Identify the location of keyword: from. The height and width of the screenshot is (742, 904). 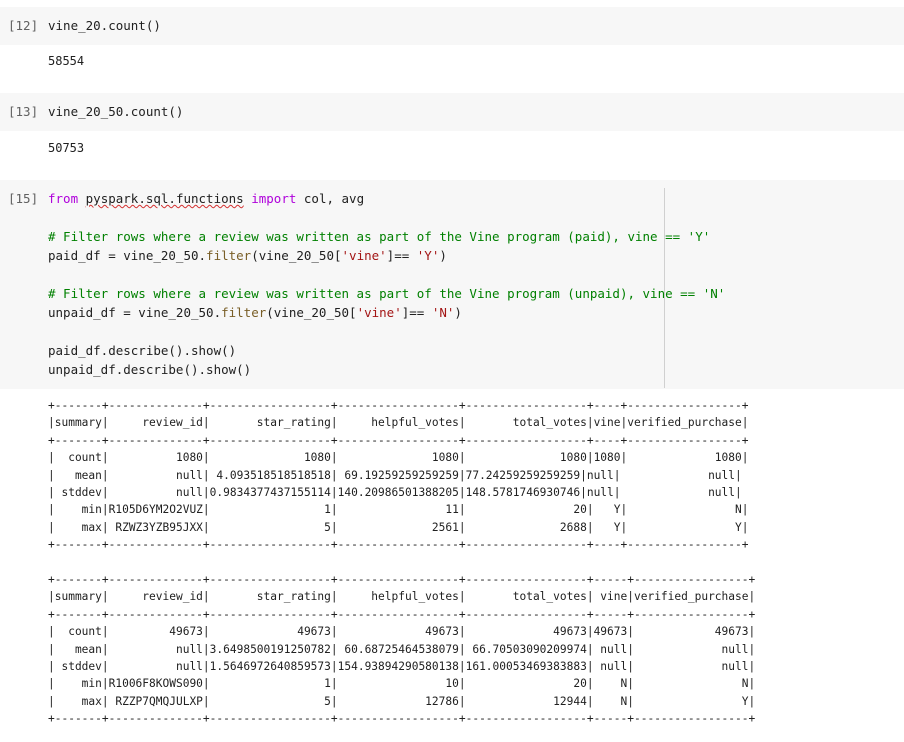
(63, 198).